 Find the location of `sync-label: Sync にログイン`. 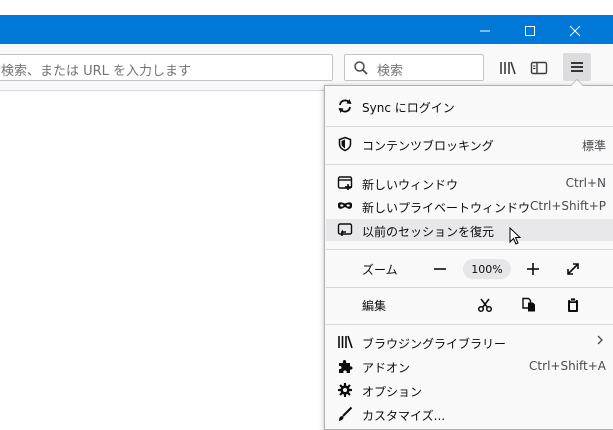

sync-label: Sync にログイン is located at coordinates (408, 108).